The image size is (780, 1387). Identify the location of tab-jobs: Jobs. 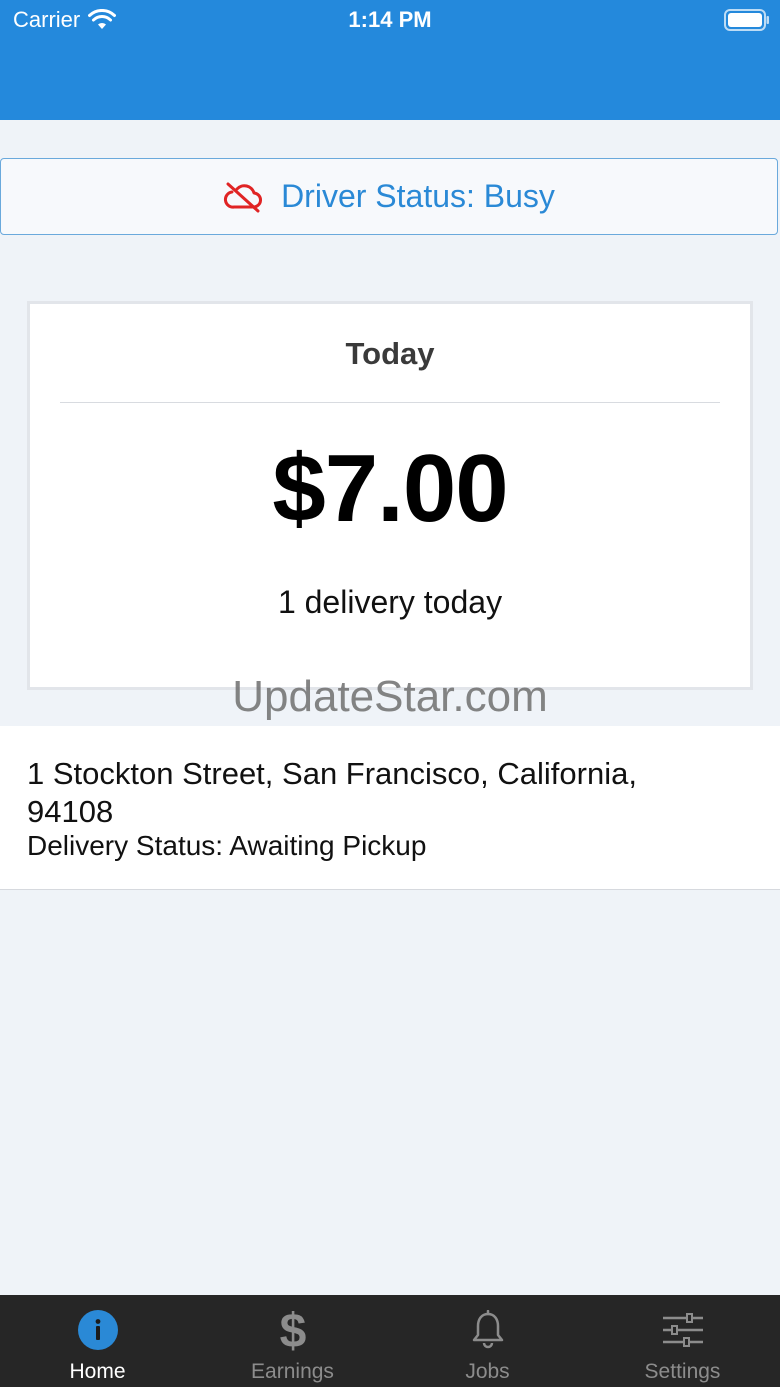
(487, 1341).